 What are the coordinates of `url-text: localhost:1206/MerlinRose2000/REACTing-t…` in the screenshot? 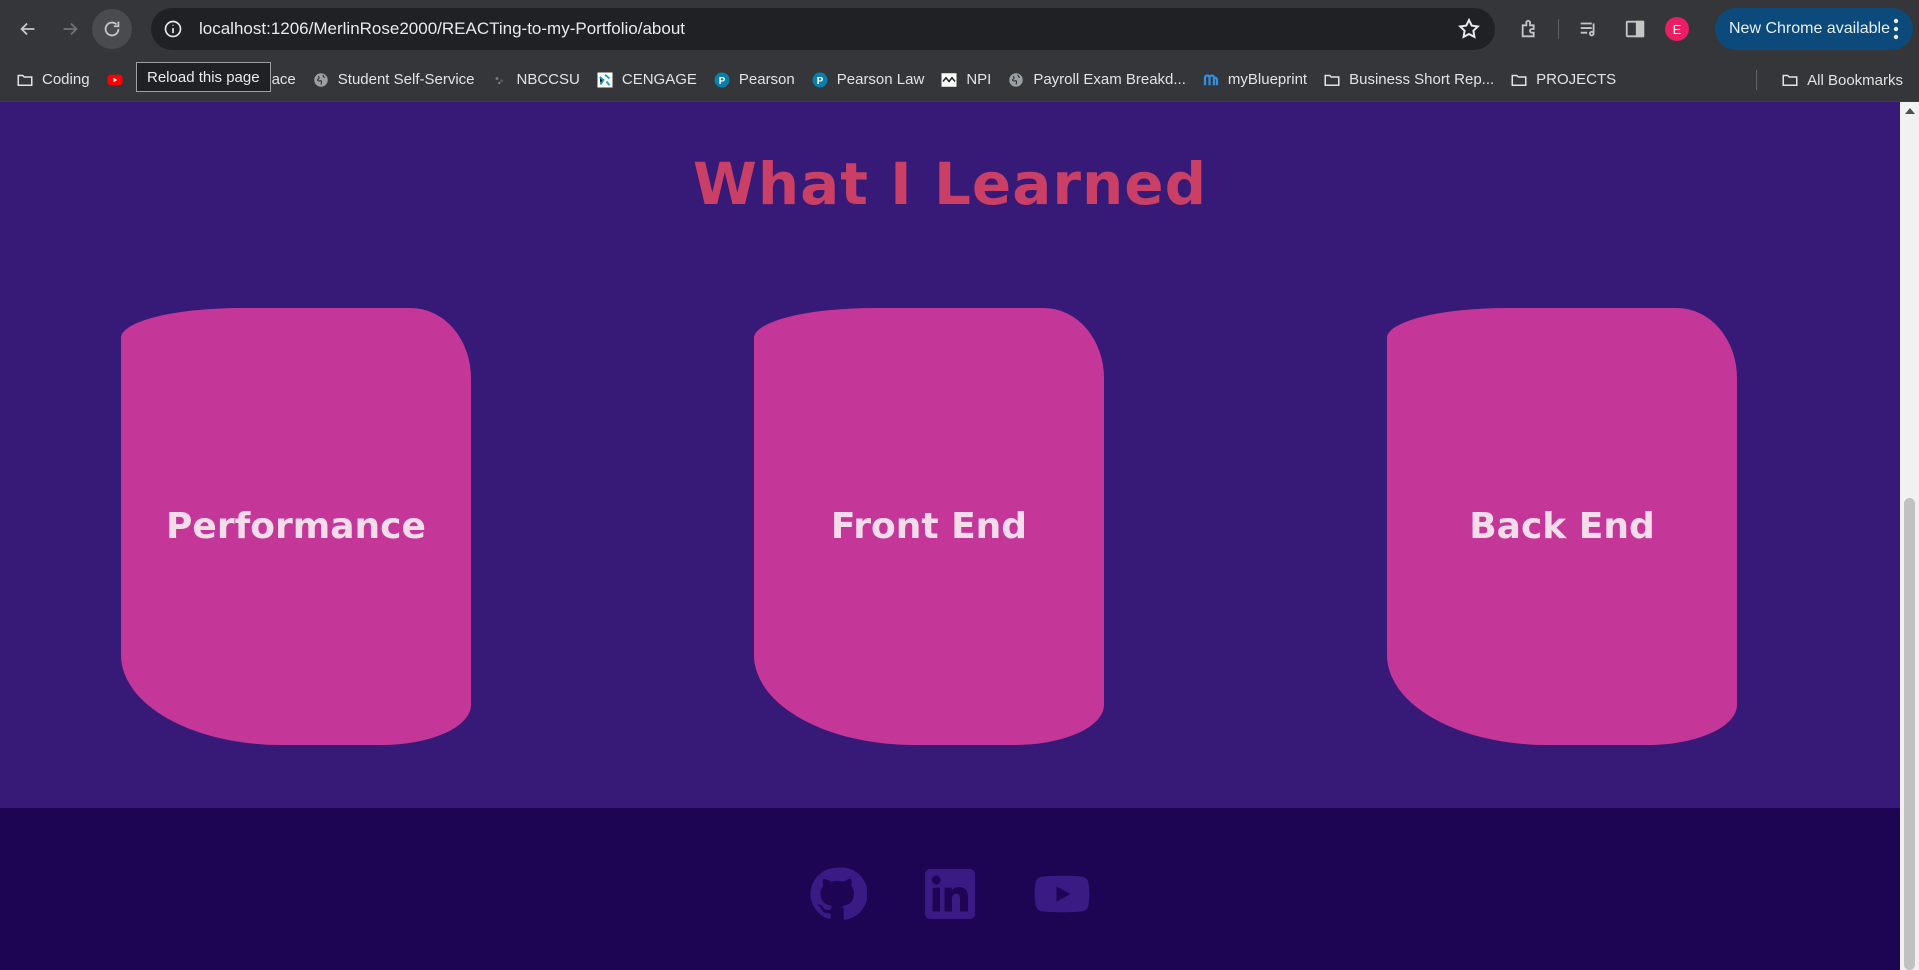 It's located at (442, 29).